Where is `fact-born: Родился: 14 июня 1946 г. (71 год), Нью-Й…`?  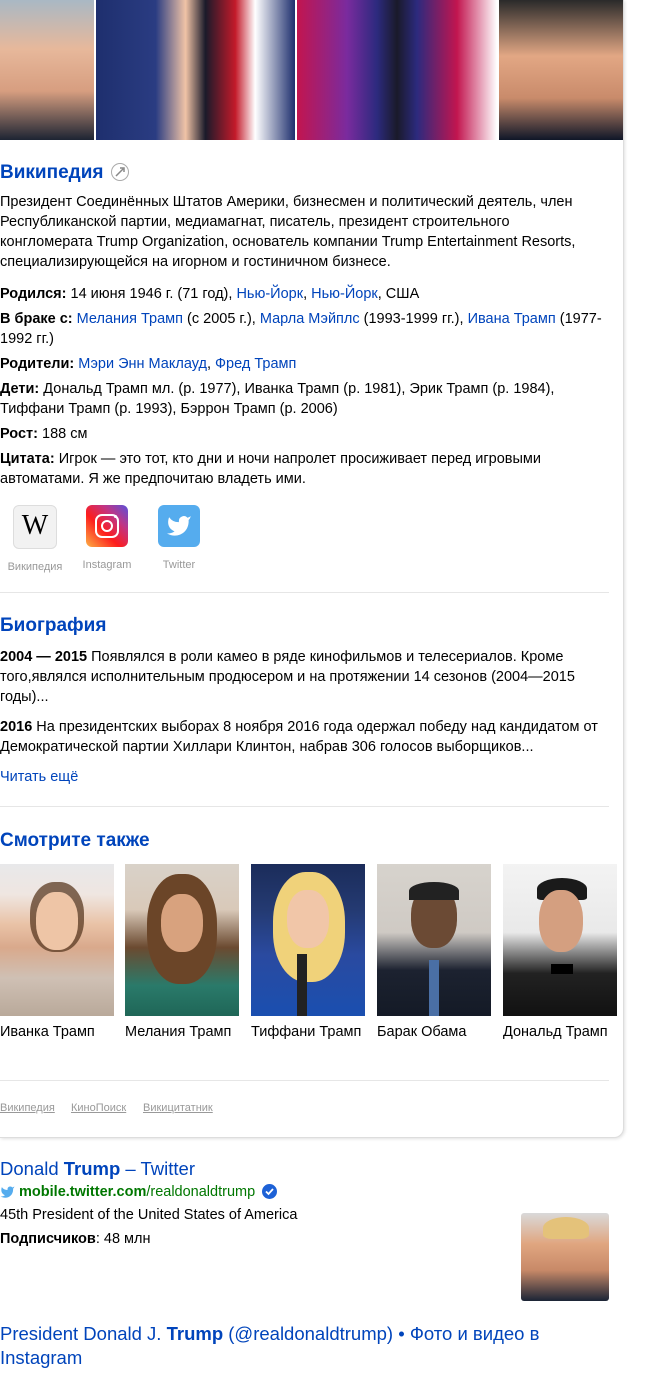 fact-born: Родился: 14 июня 1946 г. (71 год), Нью-Й… is located at coordinates (210, 294).